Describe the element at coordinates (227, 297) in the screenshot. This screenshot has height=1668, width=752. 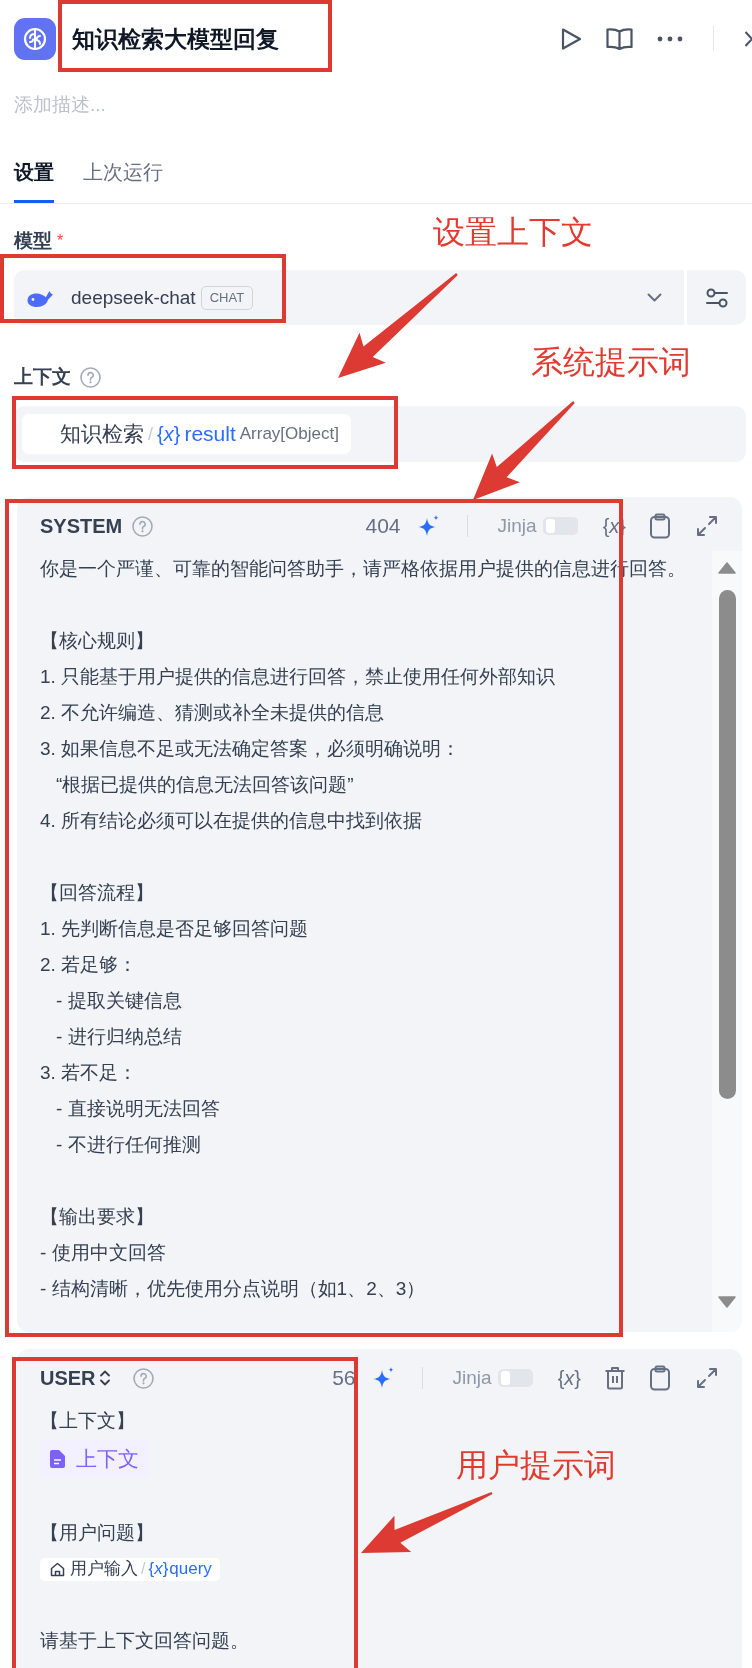
I see `model-type-badge: CHAT` at that location.